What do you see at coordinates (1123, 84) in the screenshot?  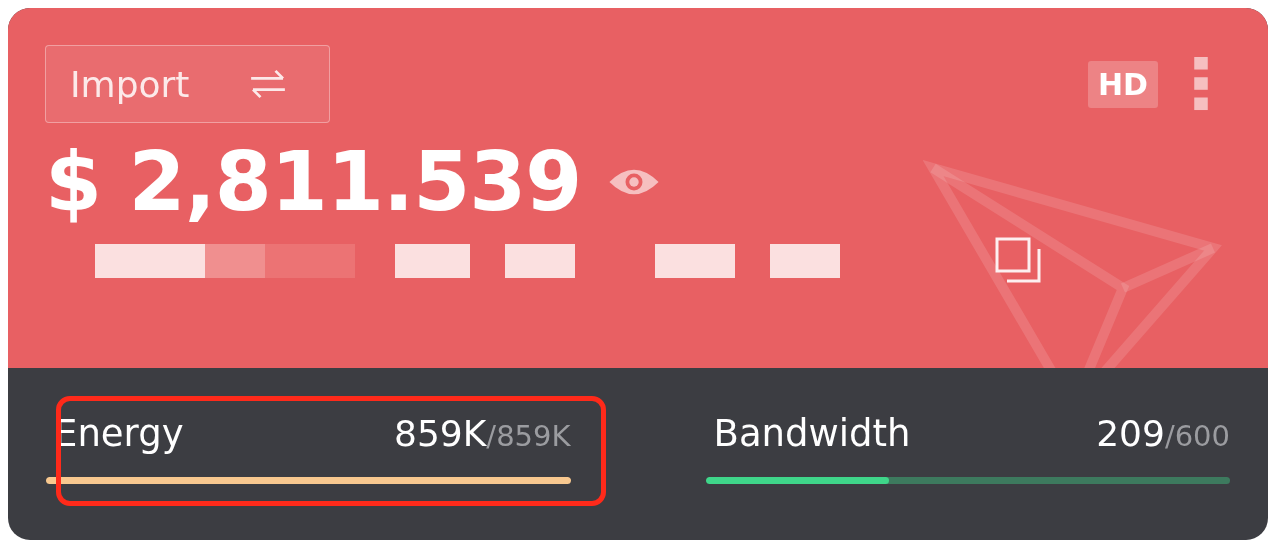 I see `hd-badge: HD` at bounding box center [1123, 84].